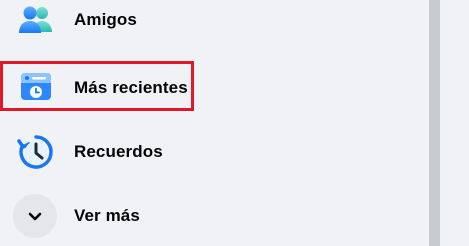 The image size is (469, 246). Describe the element at coordinates (35, 216) in the screenshot. I see `chevron-down-icon` at that location.